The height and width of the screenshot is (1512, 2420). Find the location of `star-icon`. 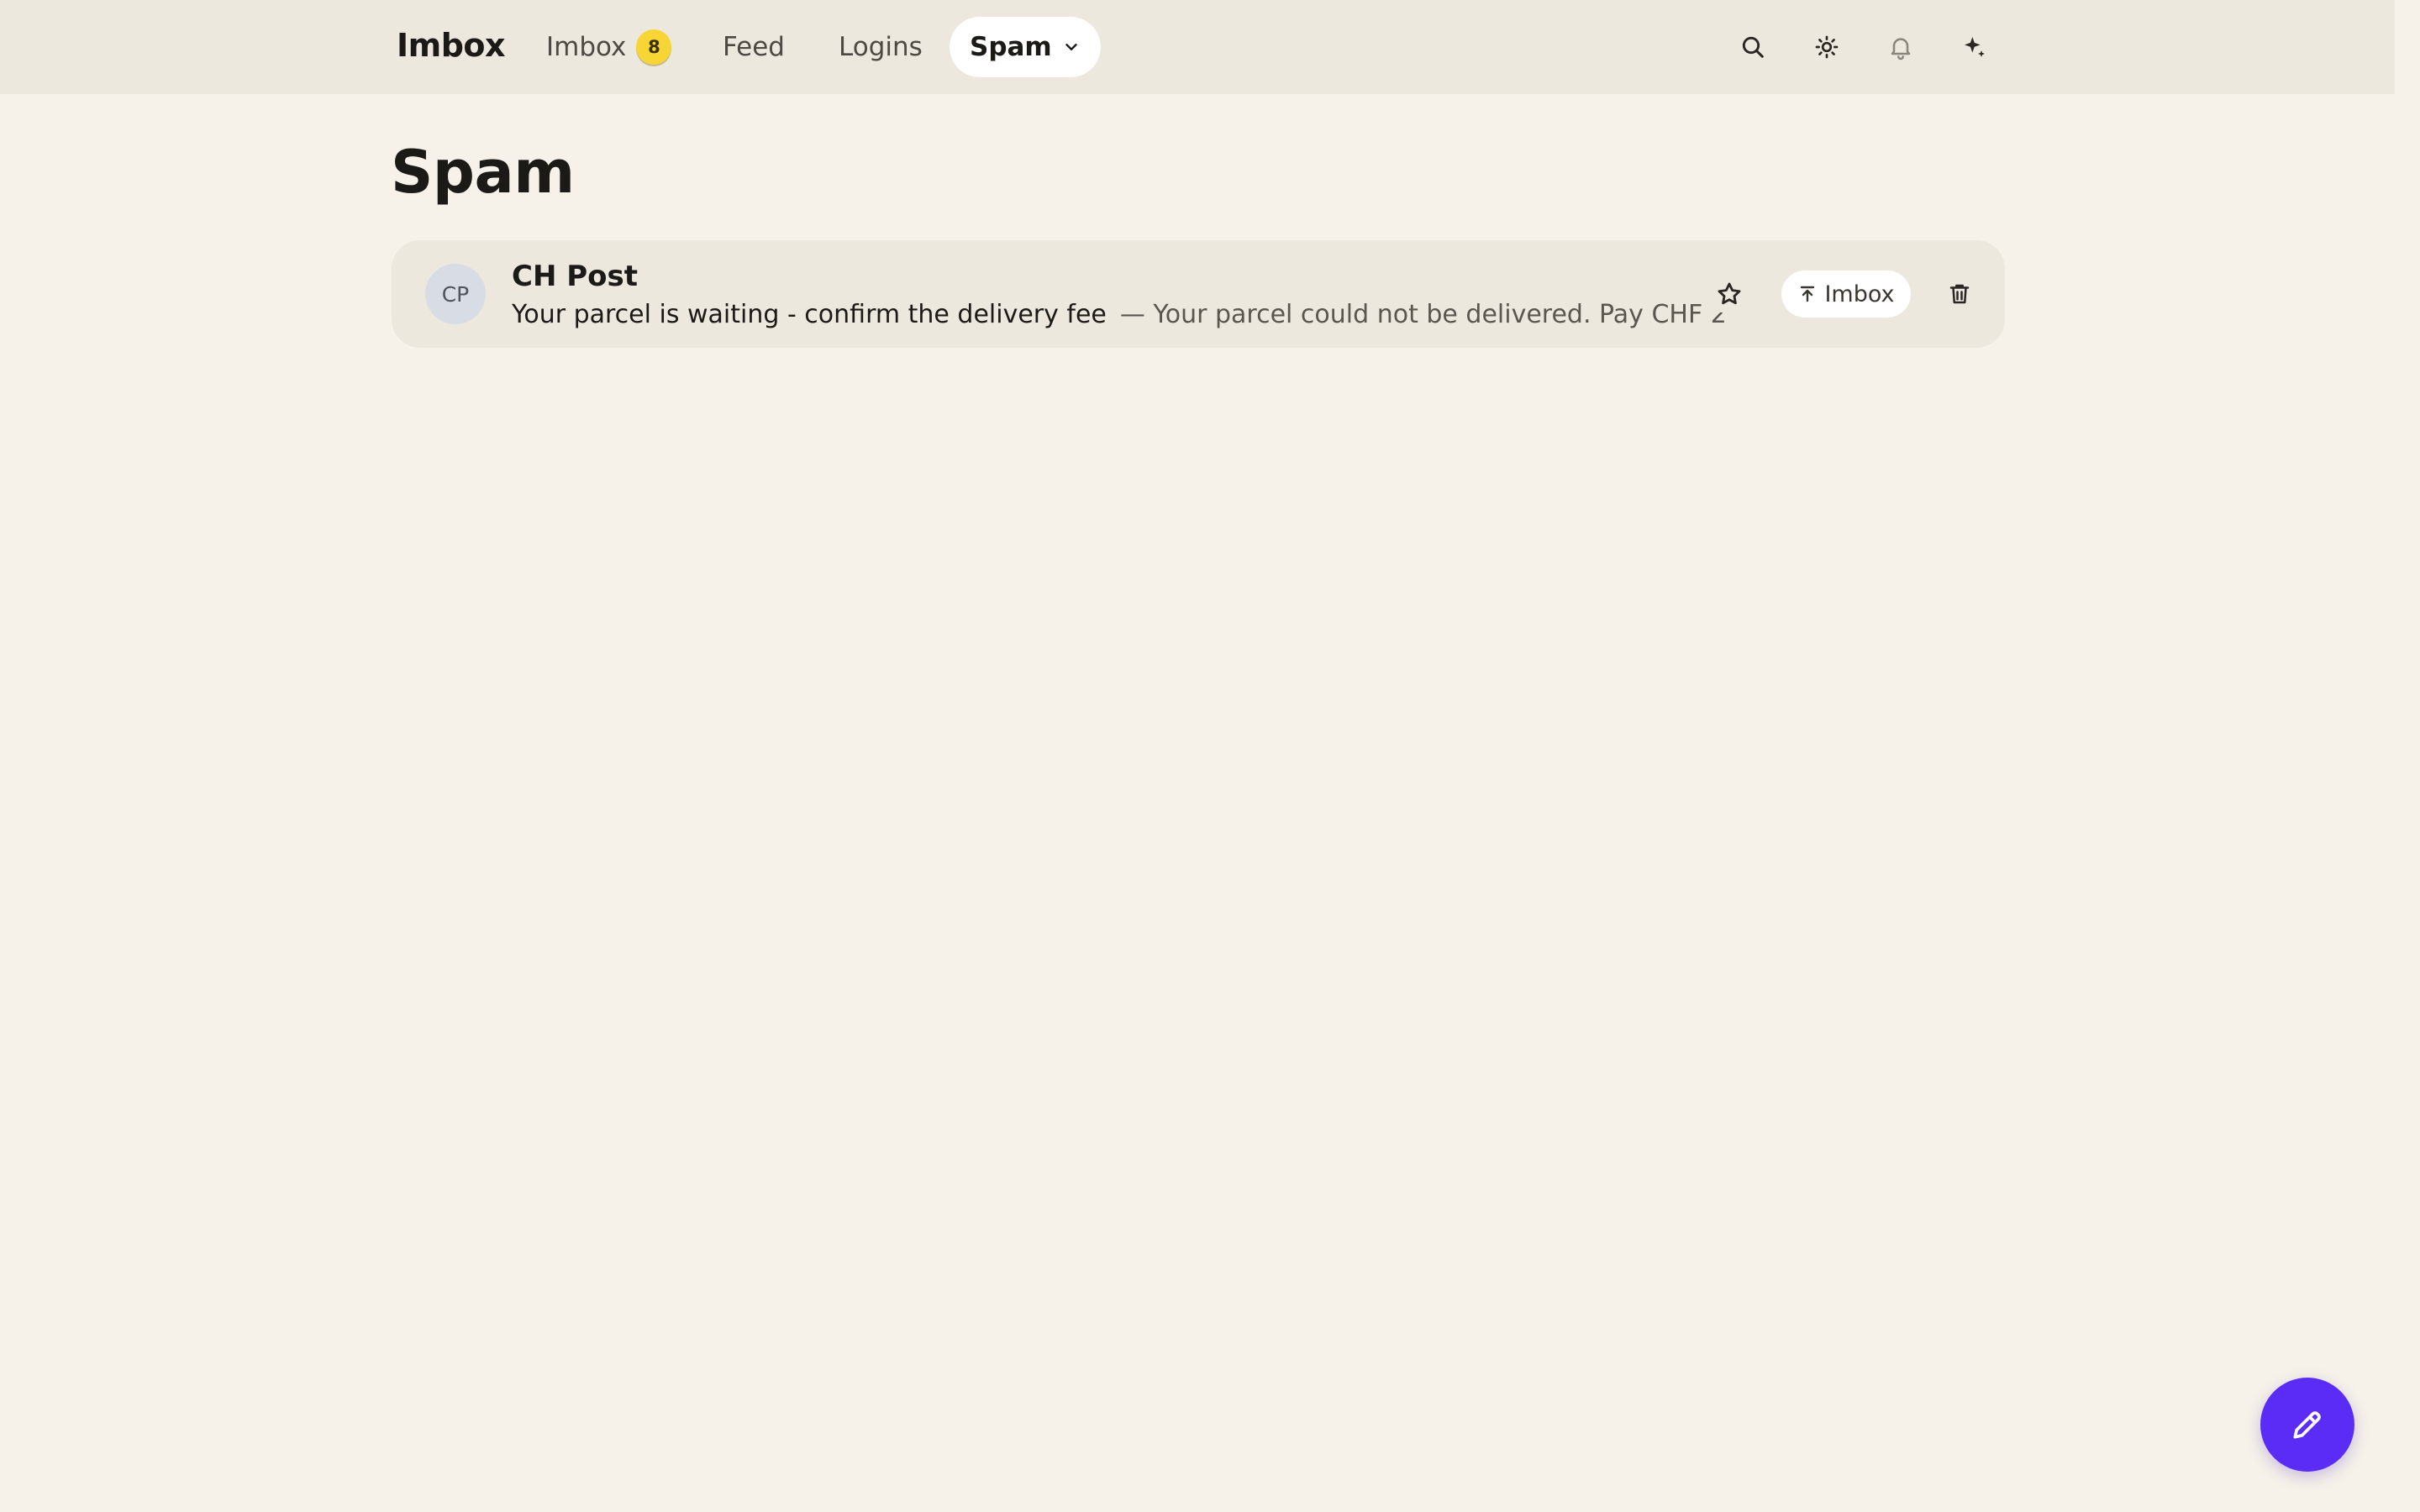

star-icon is located at coordinates (1730, 293).